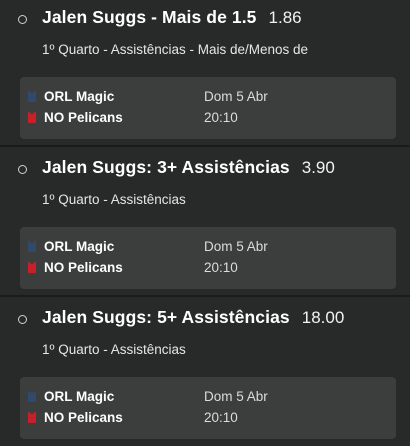  I want to click on bet-title-row: Jalen Suggs: 3+ Assistências 3.90, so click(188, 167).